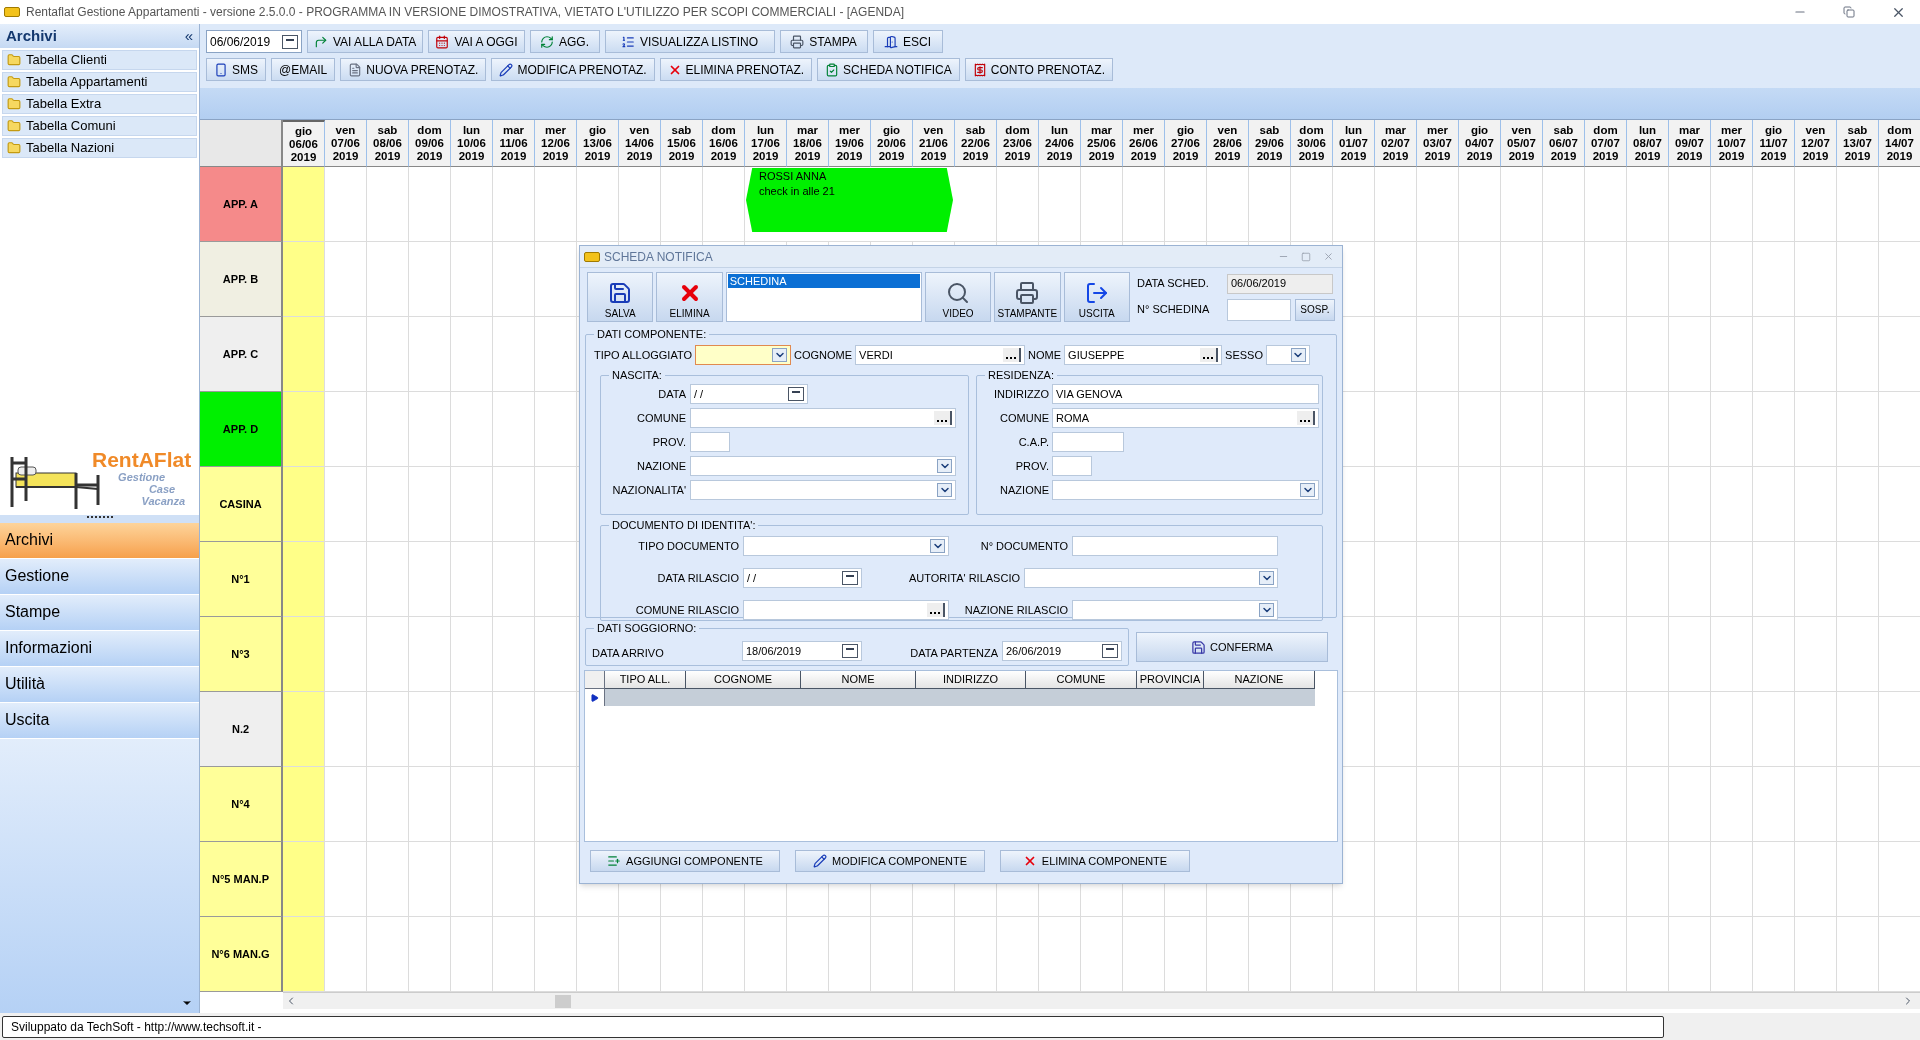  Describe the element at coordinates (99, 648) in the screenshot. I see `nav-item: Informazioni` at that location.